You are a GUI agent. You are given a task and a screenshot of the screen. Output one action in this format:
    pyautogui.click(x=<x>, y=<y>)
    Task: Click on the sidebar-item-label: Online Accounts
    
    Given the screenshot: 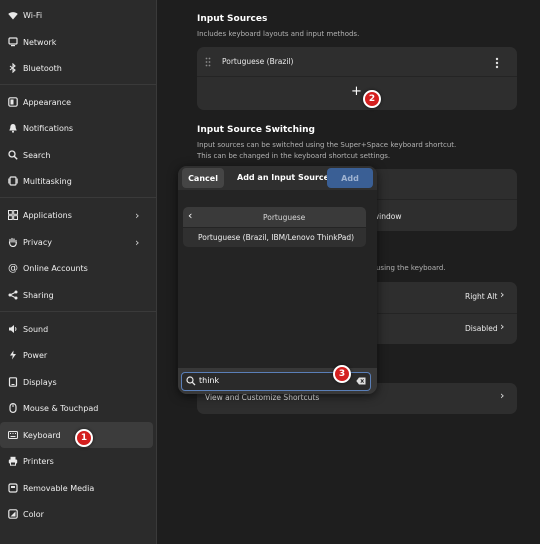 What is the action you would take?
    pyautogui.click(x=55, y=268)
    